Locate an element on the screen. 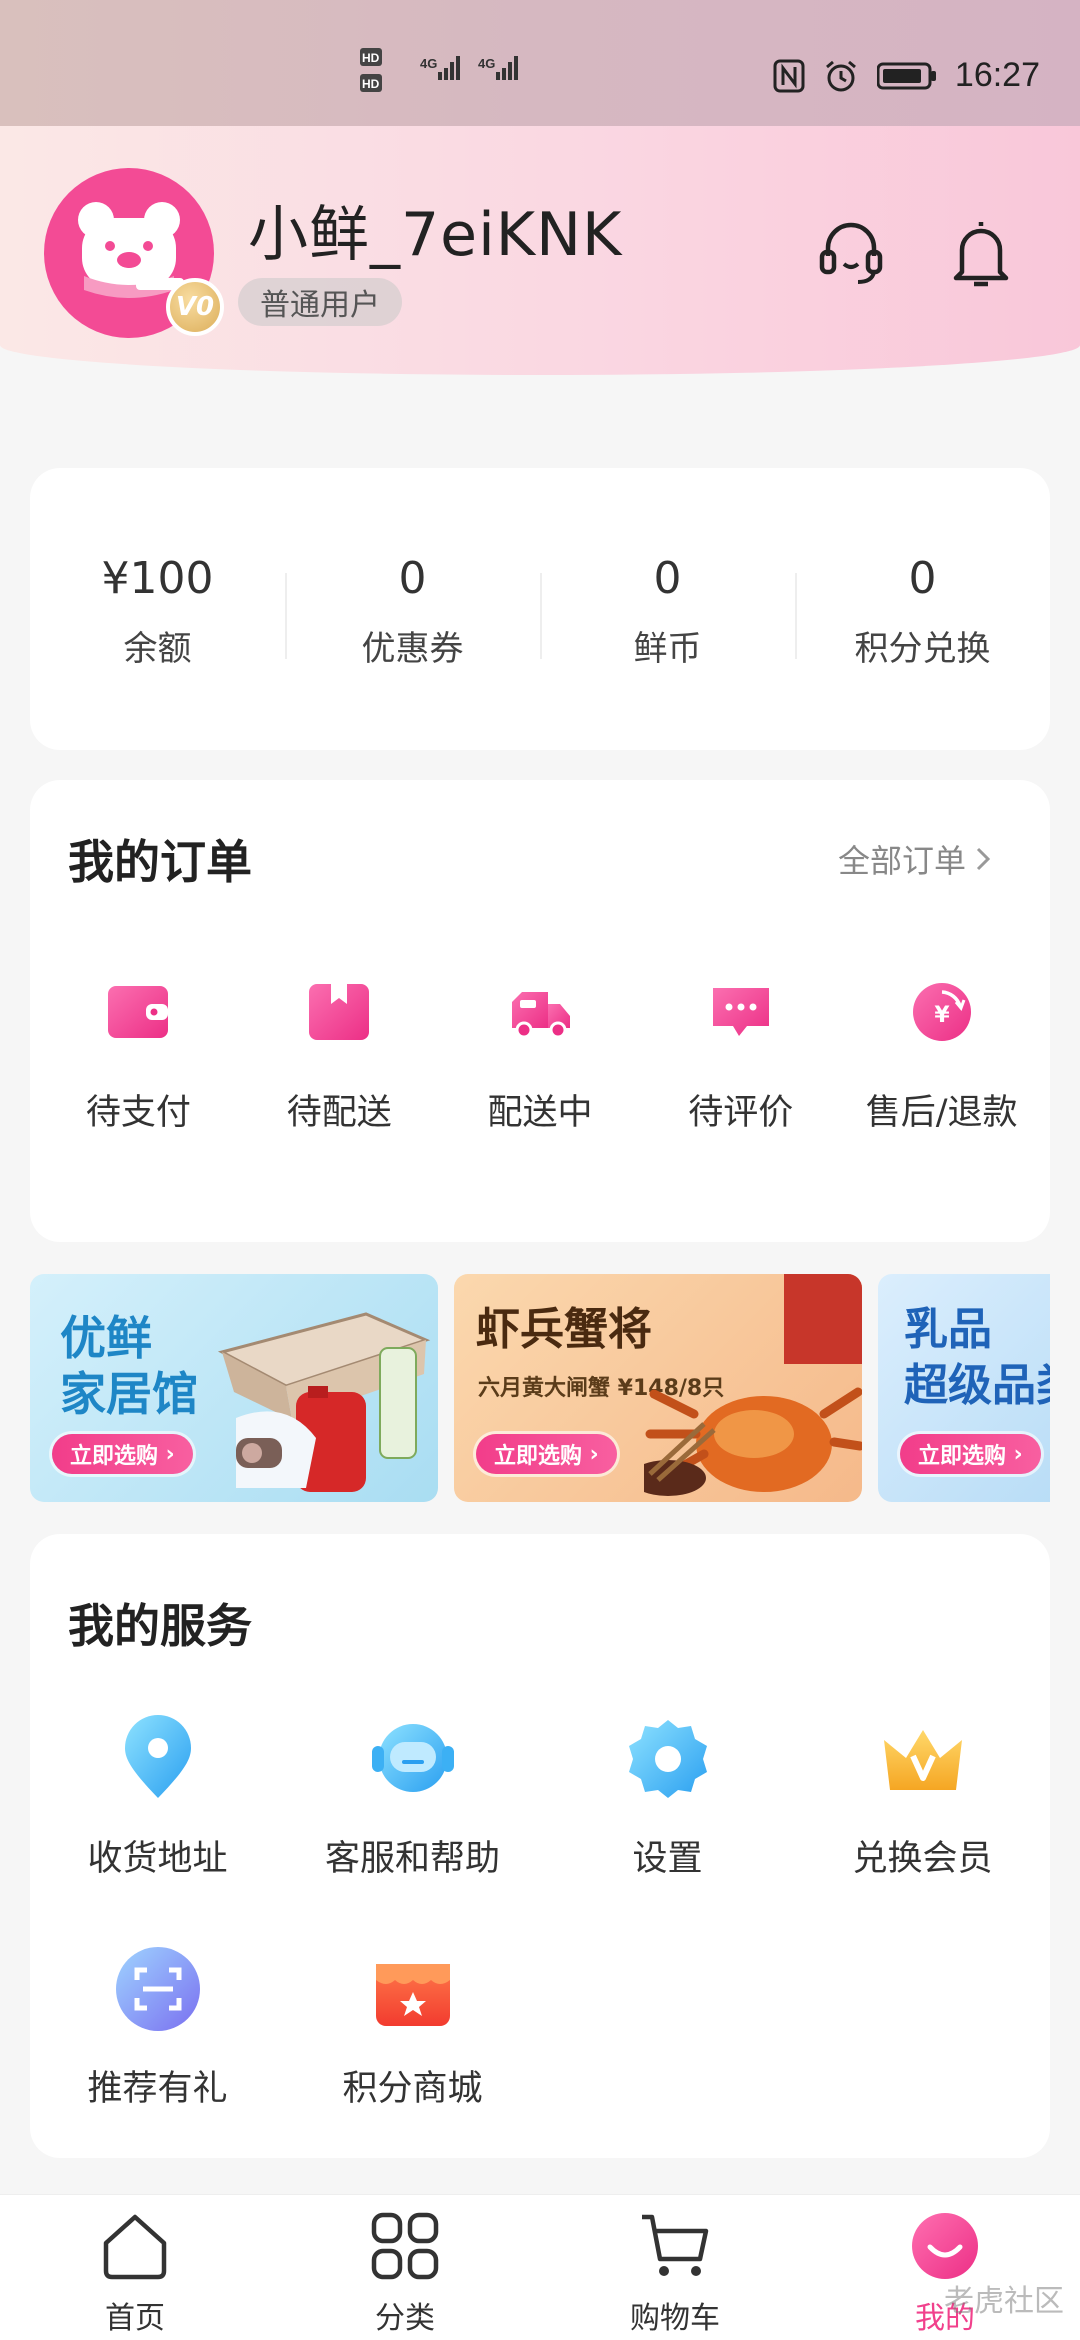 The width and height of the screenshot is (1080, 2340). nav-home: 首页 is located at coordinates (135, 2267).